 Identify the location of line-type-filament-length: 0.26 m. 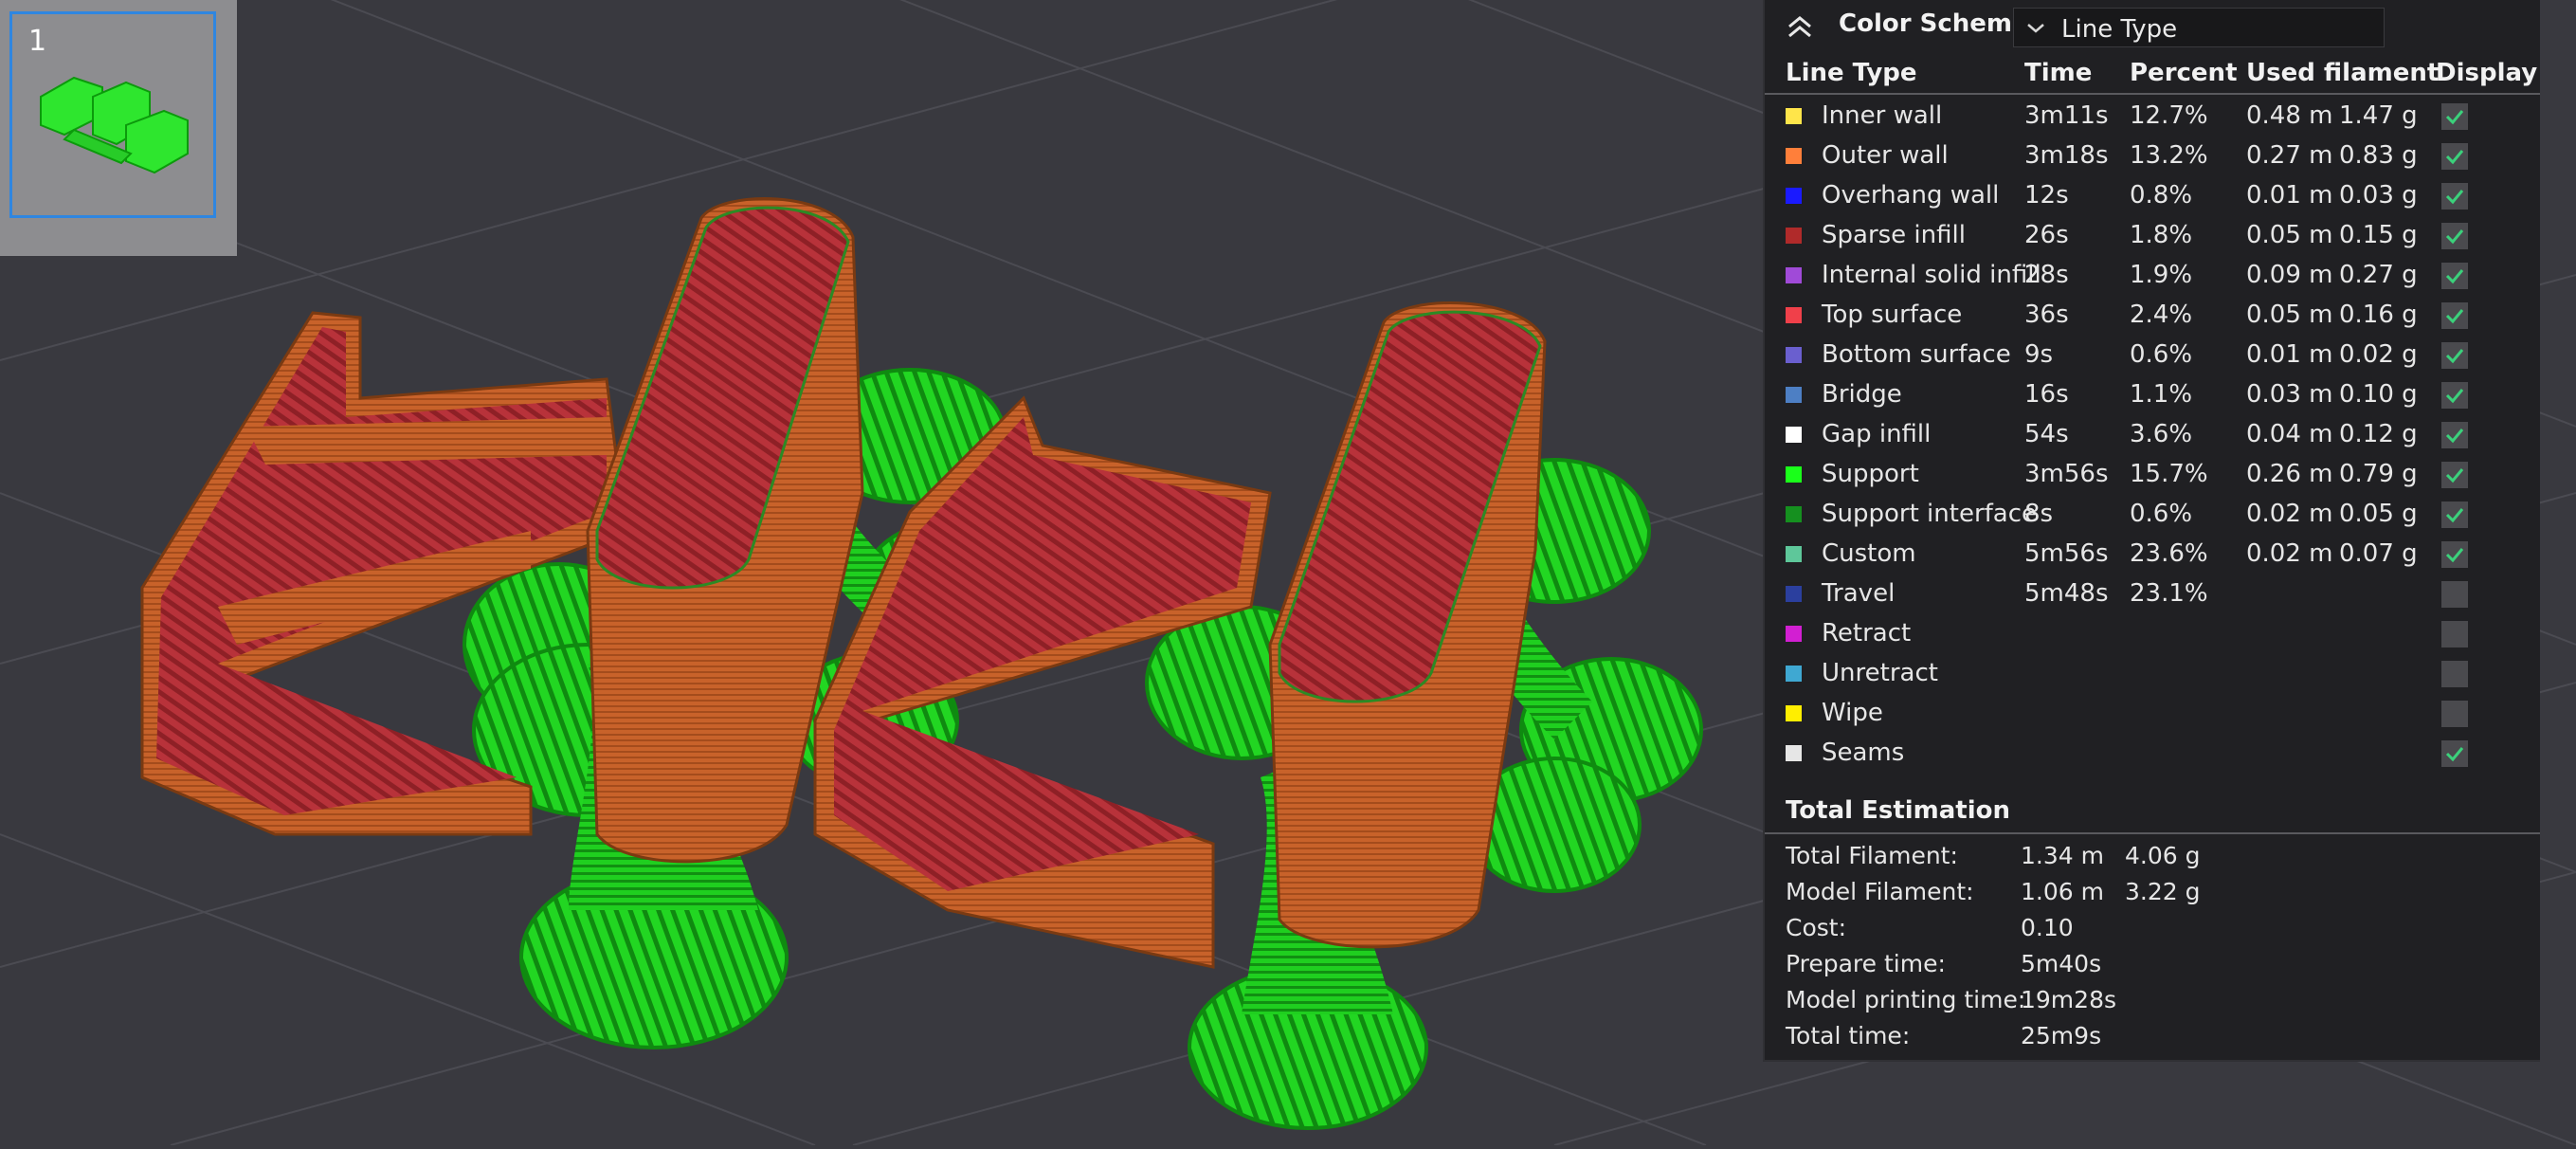
(2289, 474).